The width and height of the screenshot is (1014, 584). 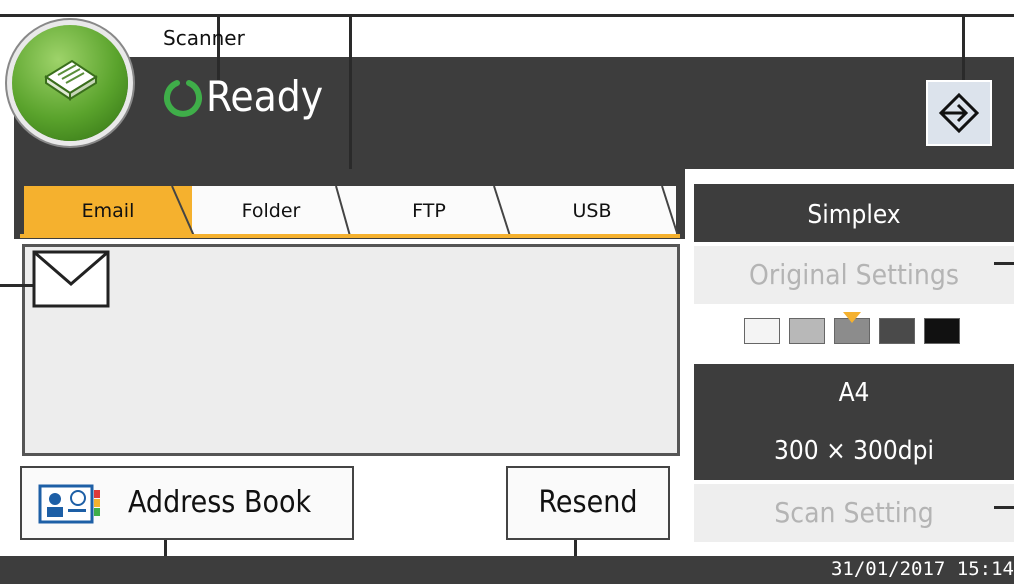 What do you see at coordinates (588, 503) in the screenshot?
I see `resend-button: Resend` at bounding box center [588, 503].